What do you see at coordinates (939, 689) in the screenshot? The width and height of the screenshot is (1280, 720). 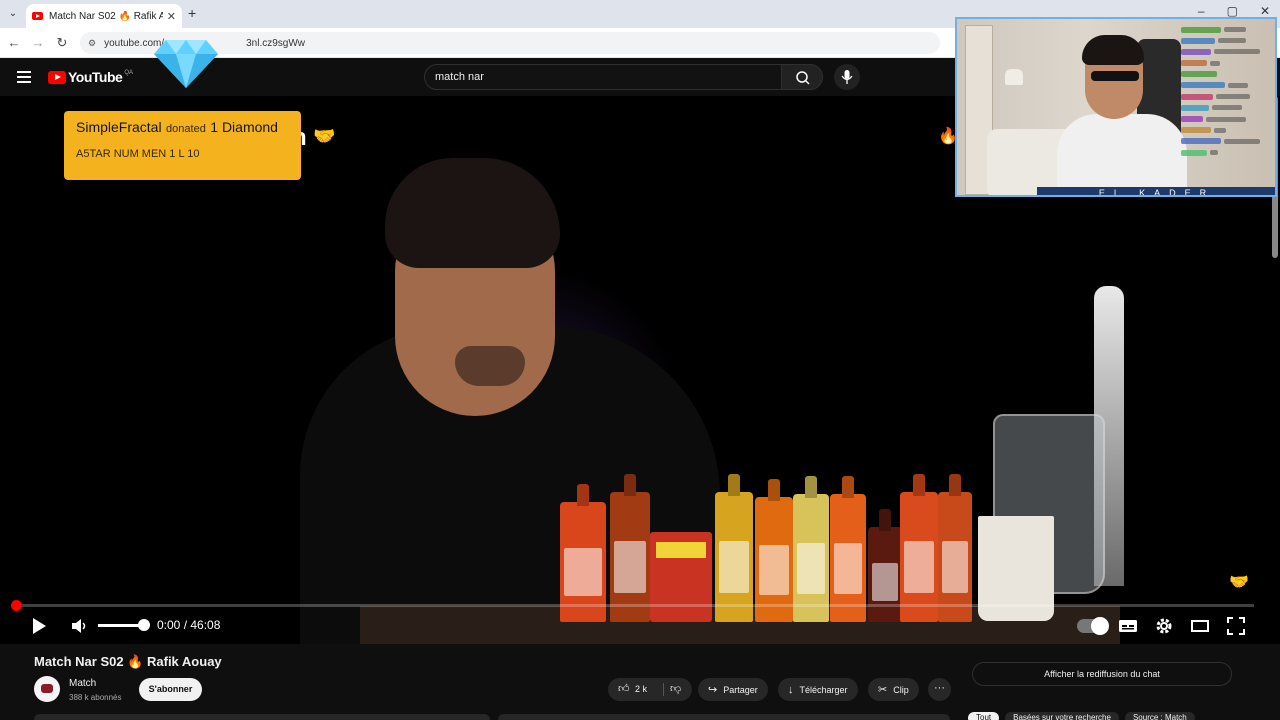 I see `more-actions-icon: ···` at bounding box center [939, 689].